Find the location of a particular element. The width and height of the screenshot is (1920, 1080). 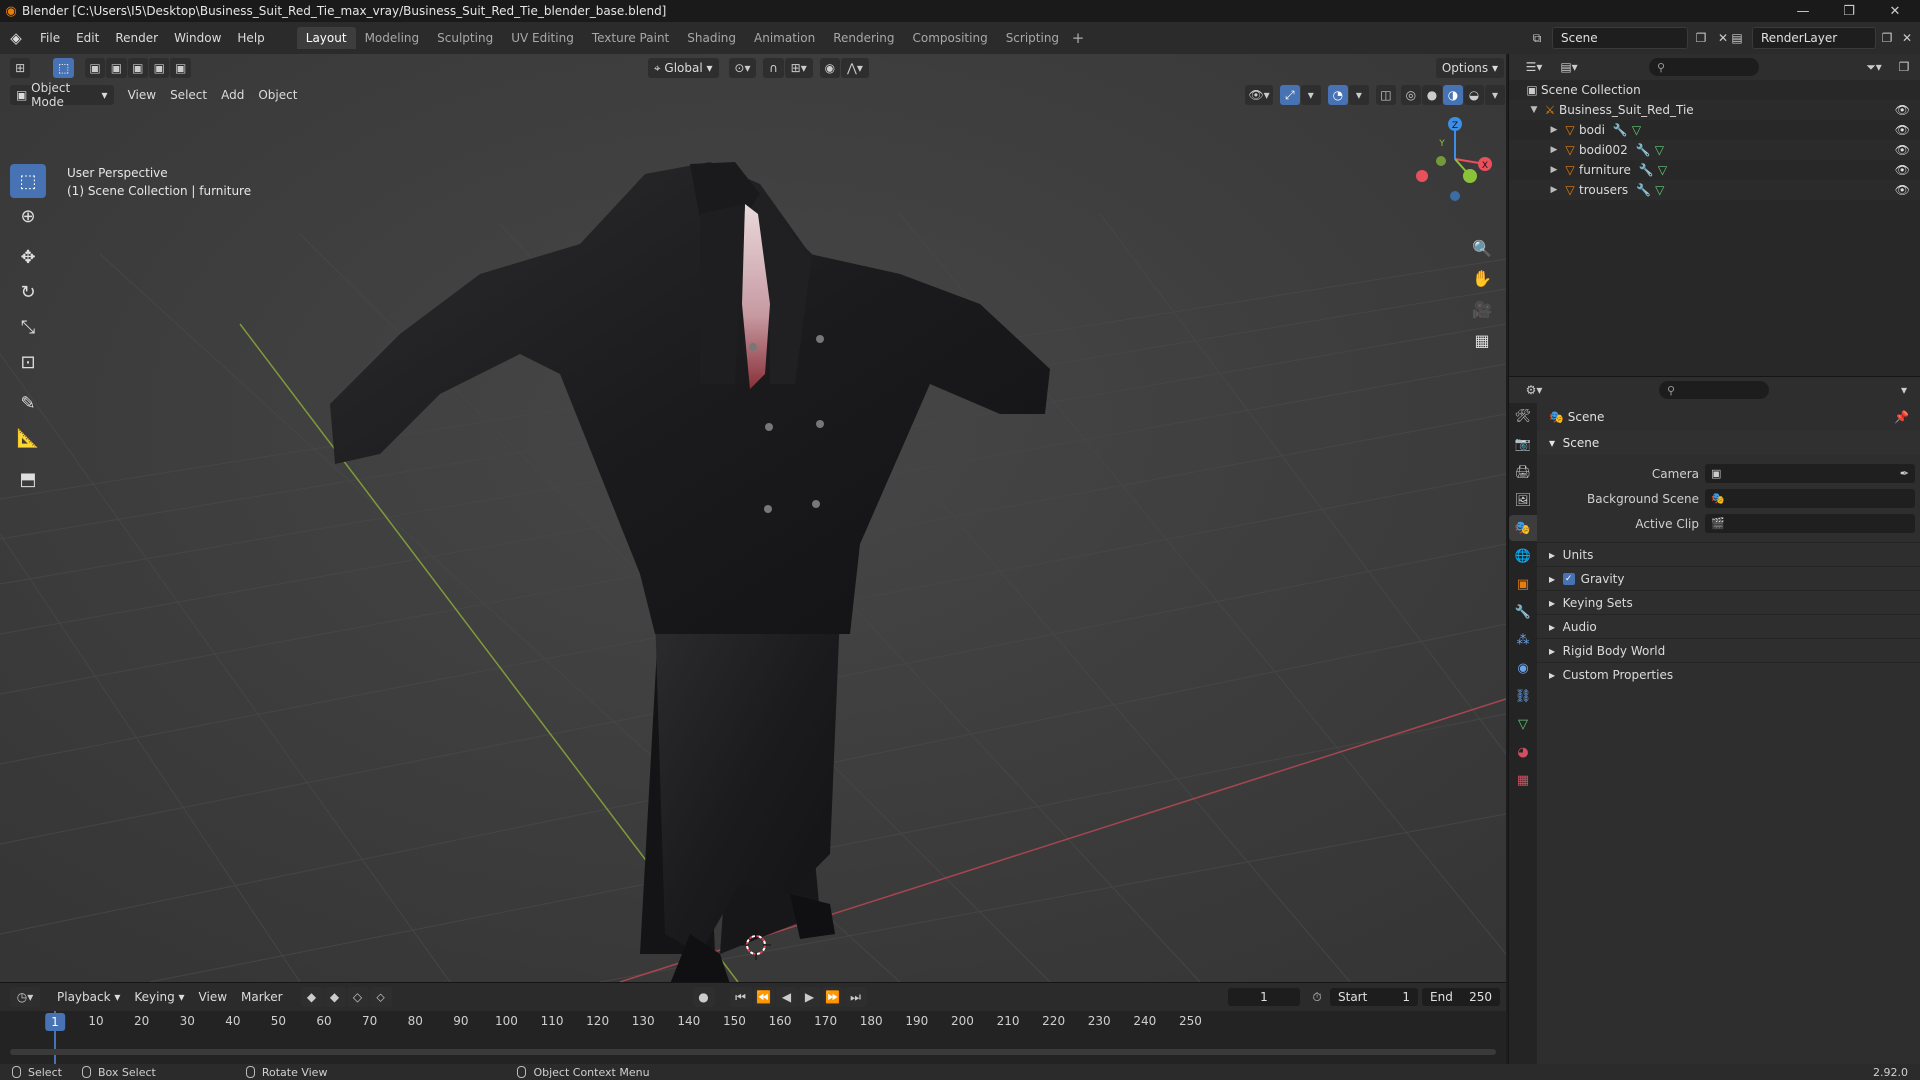

outliner-row-object: ▶ ▽ furniture 🔧 ▽ 👁 is located at coordinates (1714, 170).